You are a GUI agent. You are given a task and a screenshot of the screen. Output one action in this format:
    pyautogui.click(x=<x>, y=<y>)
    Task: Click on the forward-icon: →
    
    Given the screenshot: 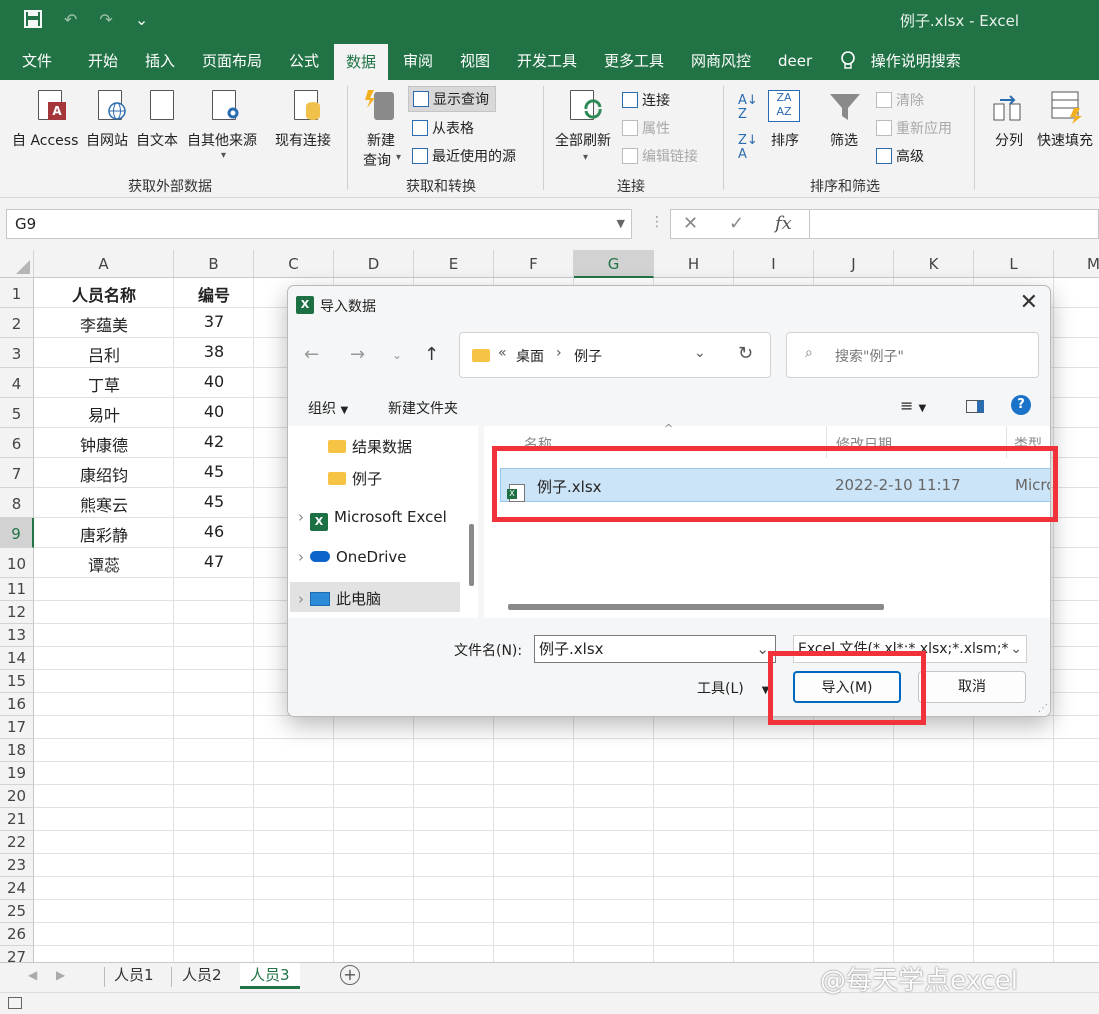 What is the action you would take?
    pyautogui.click(x=357, y=354)
    